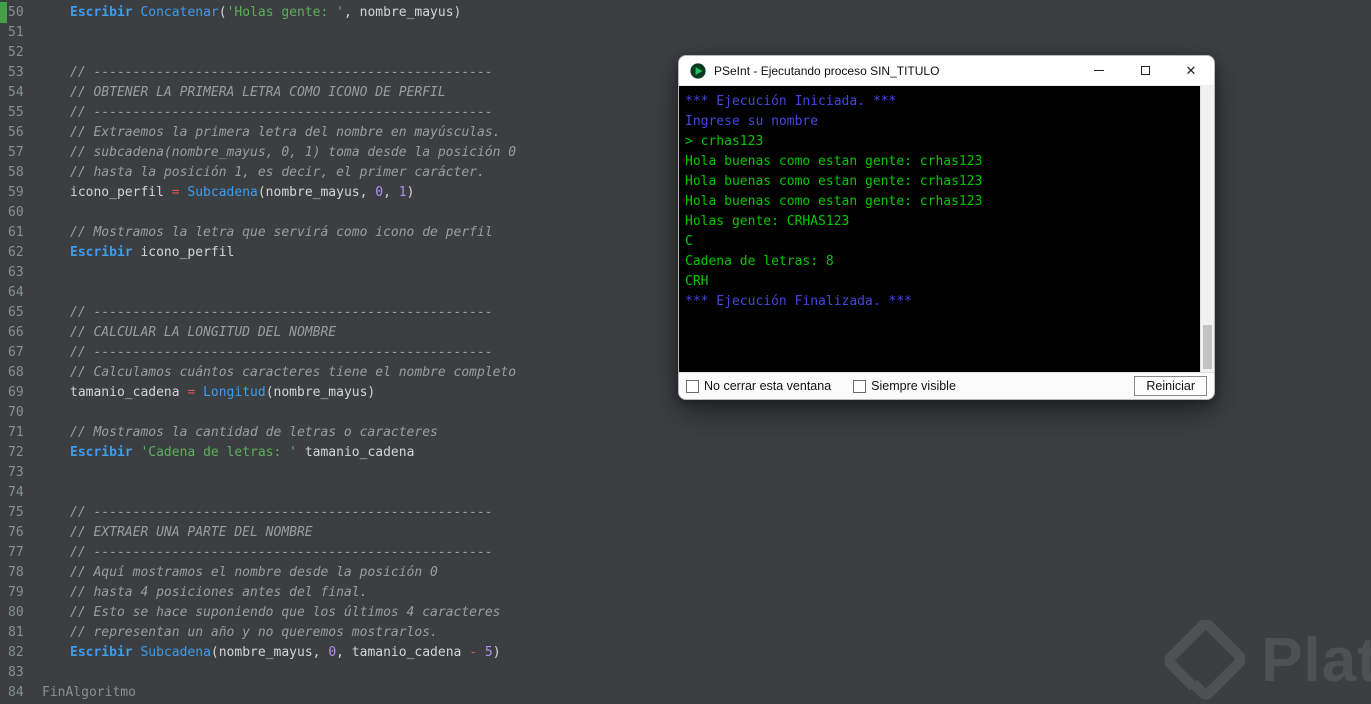 The width and height of the screenshot is (1371, 704). Describe the element at coordinates (1207, 229) in the screenshot. I see `console-scrollbar` at that location.